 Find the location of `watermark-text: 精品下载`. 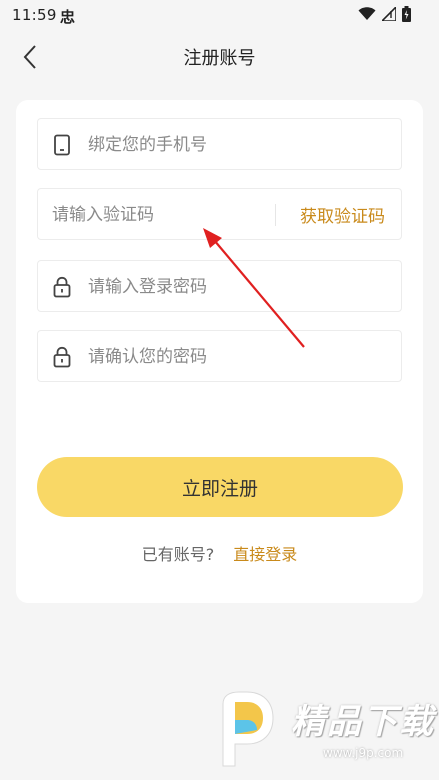

watermark-text: 精品下载 is located at coordinates (363, 722).